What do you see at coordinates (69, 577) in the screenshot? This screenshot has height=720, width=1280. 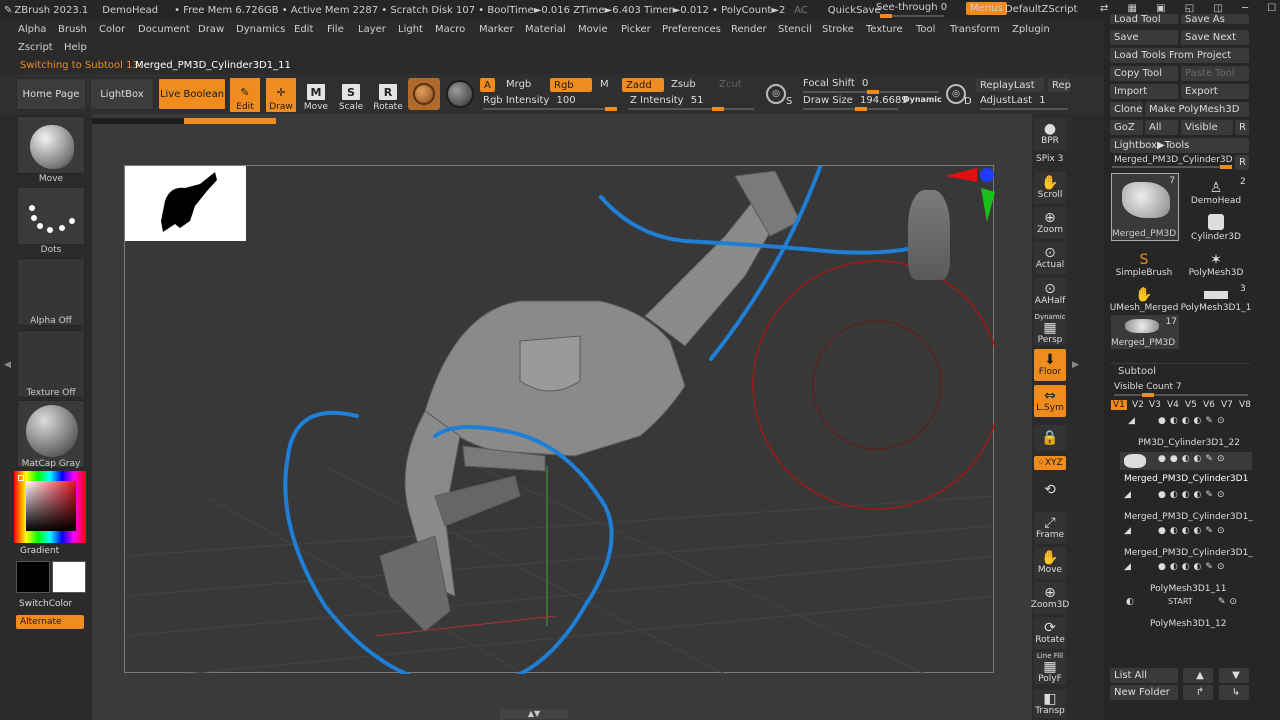 I see `secondary-color-swatch` at bounding box center [69, 577].